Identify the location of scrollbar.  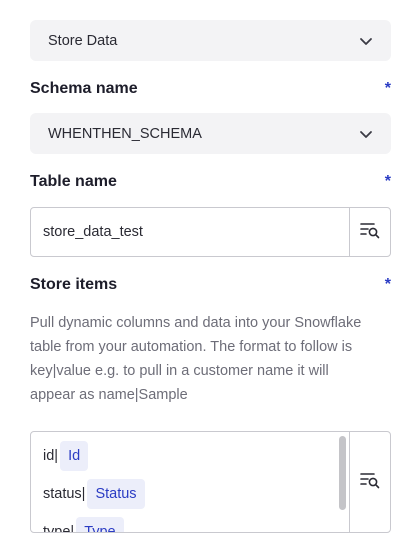
(343, 482).